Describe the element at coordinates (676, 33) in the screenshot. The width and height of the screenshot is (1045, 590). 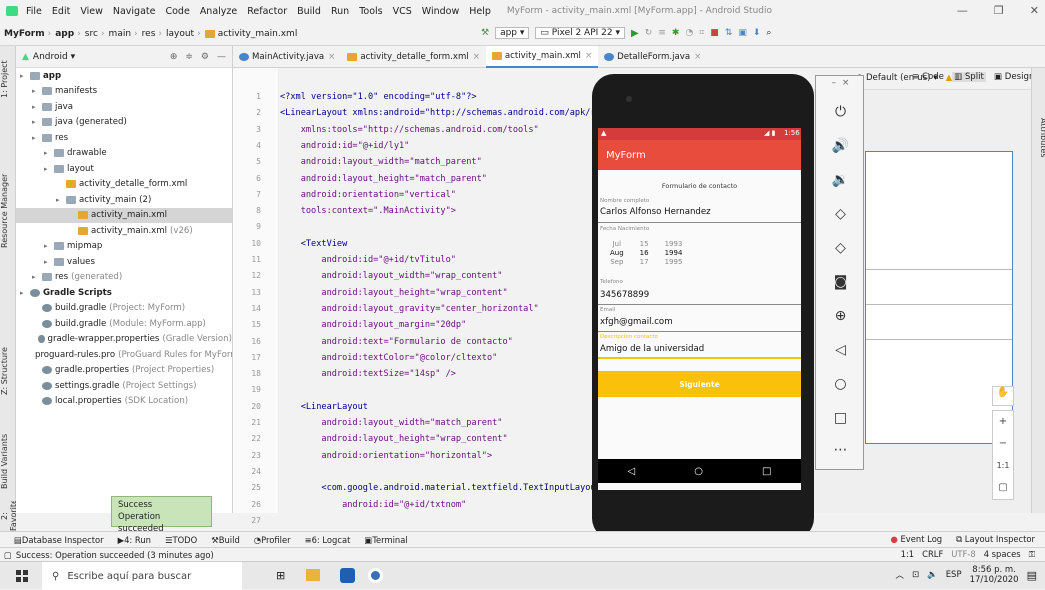
I see `debug-icon: ✱` at that location.